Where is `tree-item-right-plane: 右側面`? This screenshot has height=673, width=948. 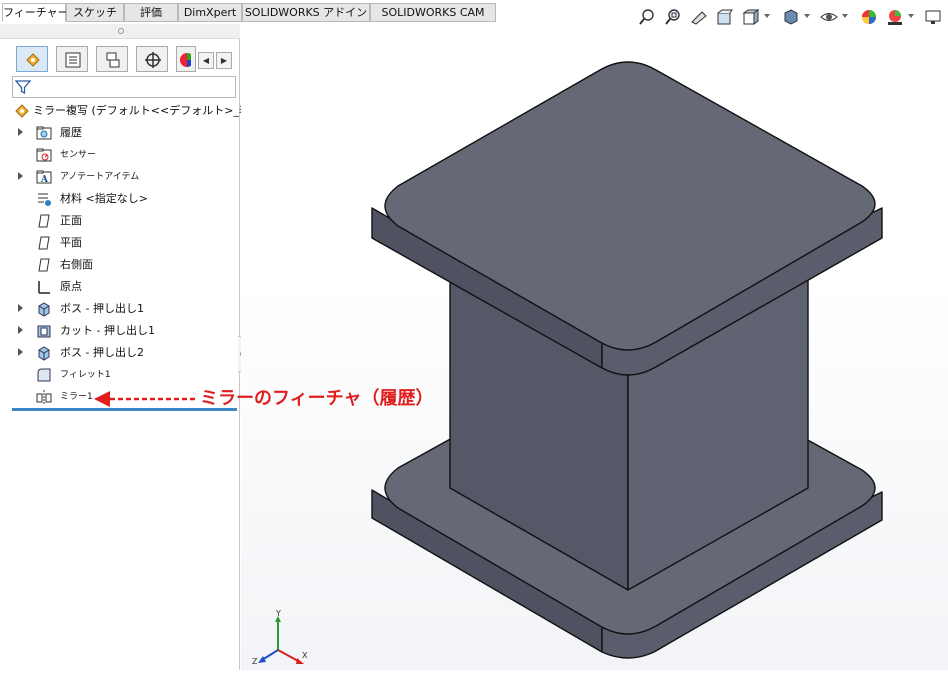
tree-item-right-plane: 右側面 is located at coordinates (120, 265).